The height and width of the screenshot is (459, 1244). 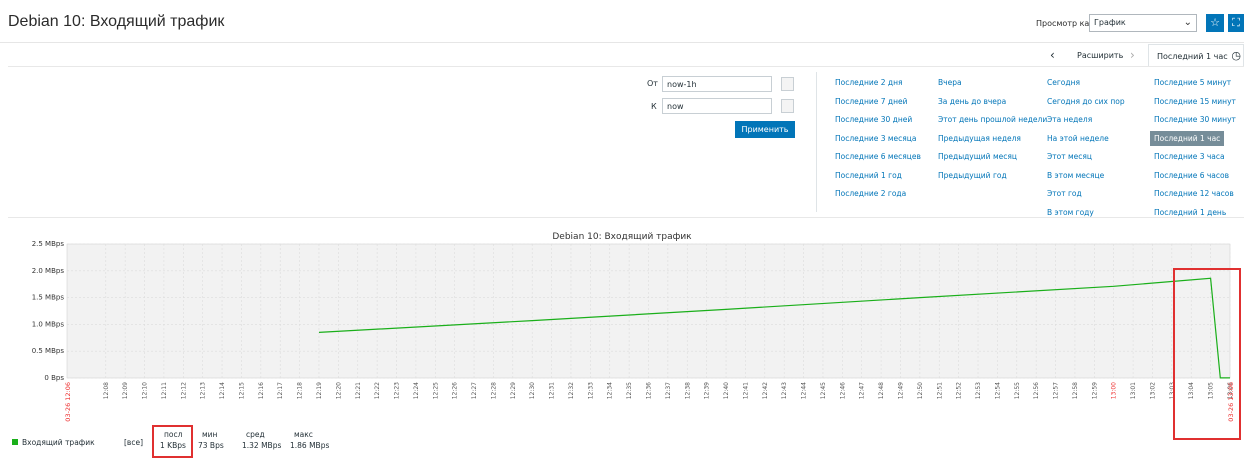 I want to click on x-tick-label: 12:24, so click(x=416, y=390).